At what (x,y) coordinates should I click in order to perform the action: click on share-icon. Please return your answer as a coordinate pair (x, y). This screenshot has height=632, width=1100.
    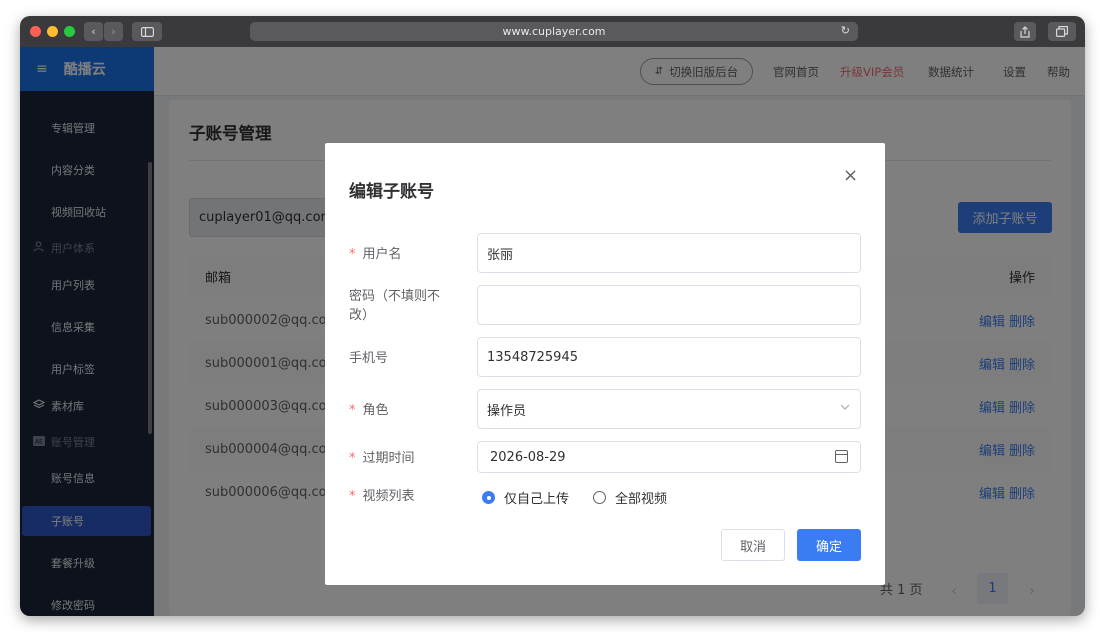
    Looking at the image, I should click on (1025, 31).